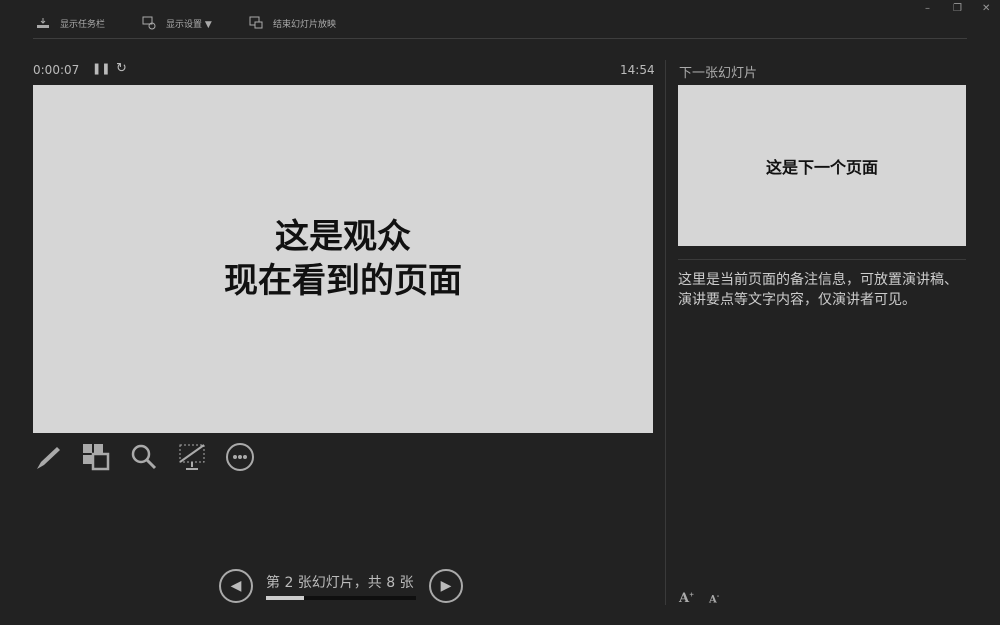  I want to click on decrease-font-button: A-, so click(714, 599).